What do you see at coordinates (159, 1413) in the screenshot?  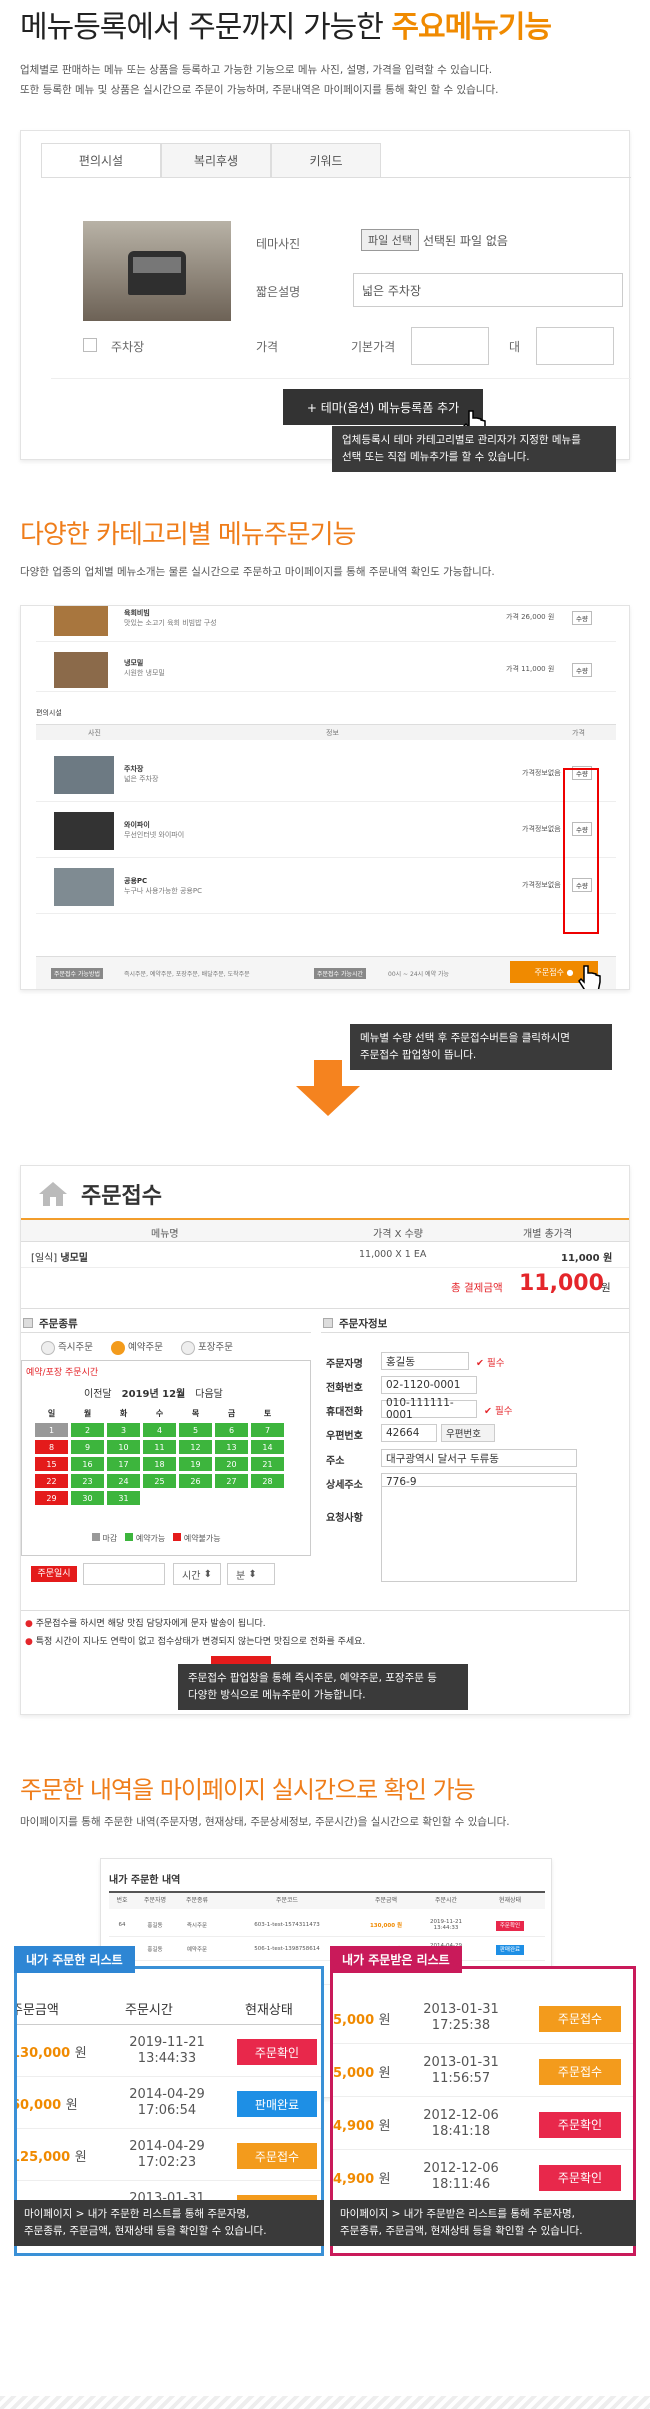 I see `weekday-header: 수` at bounding box center [159, 1413].